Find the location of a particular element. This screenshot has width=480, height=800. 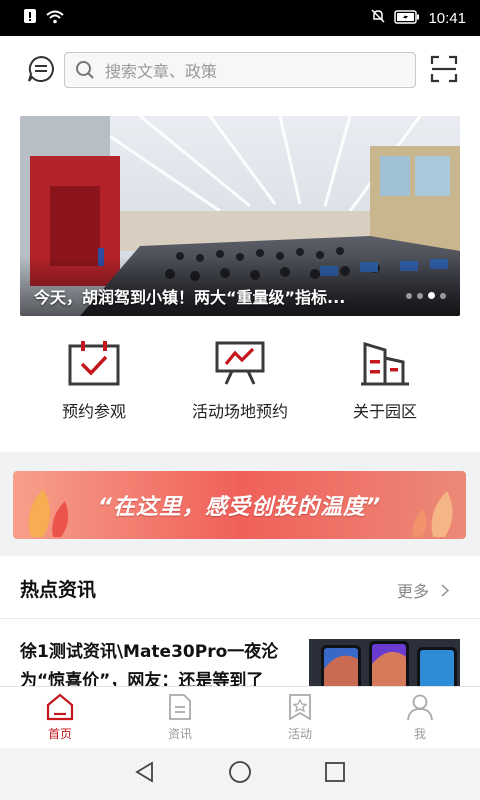

tab-news: 资讯 is located at coordinates (180, 717).